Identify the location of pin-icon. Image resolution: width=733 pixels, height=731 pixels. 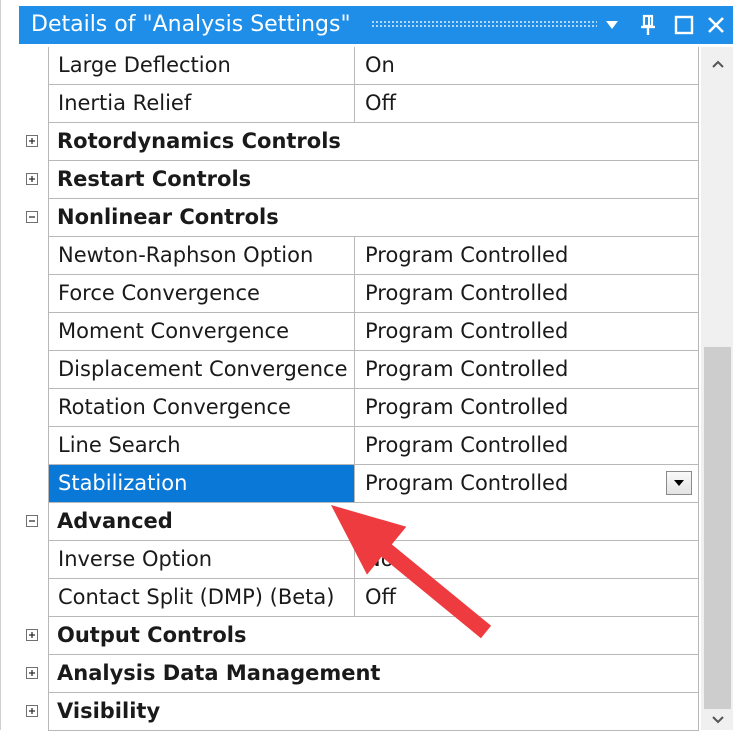
(648, 25).